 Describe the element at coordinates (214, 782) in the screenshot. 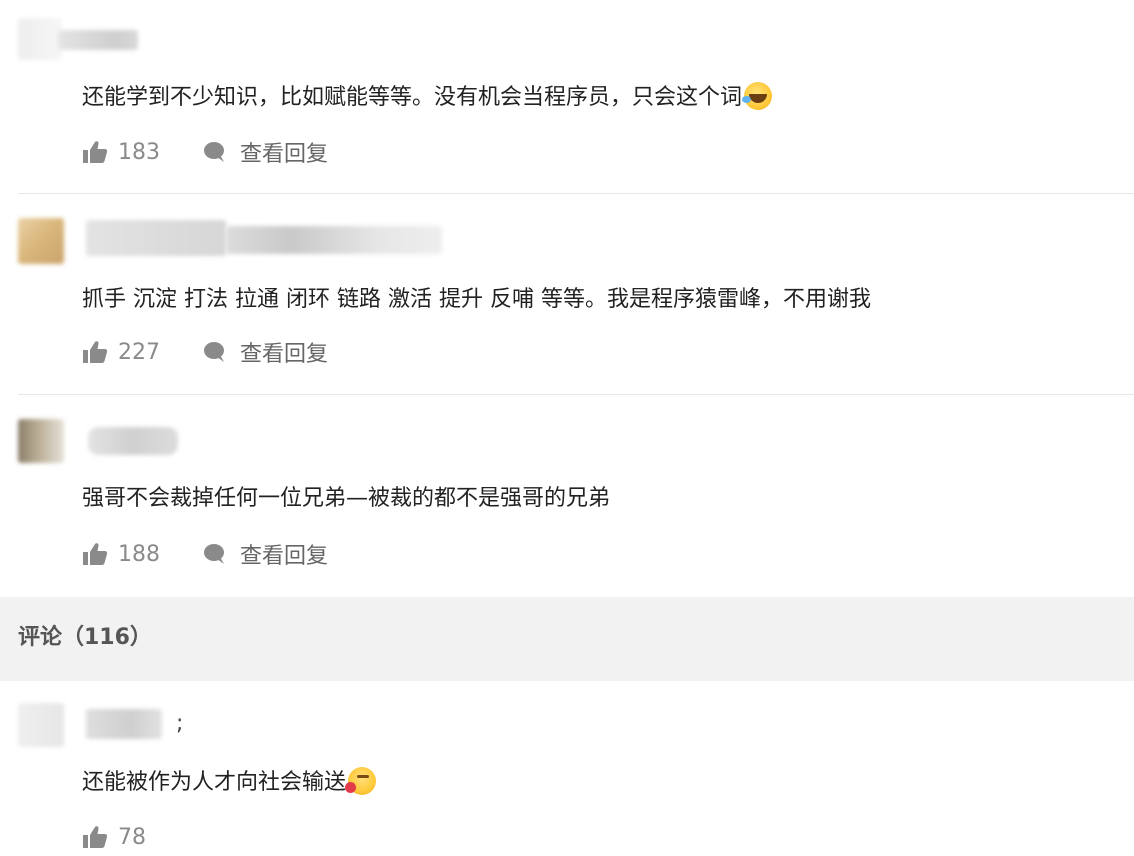

I see `comment-body: 还能被作为人才向社会输送` at that location.